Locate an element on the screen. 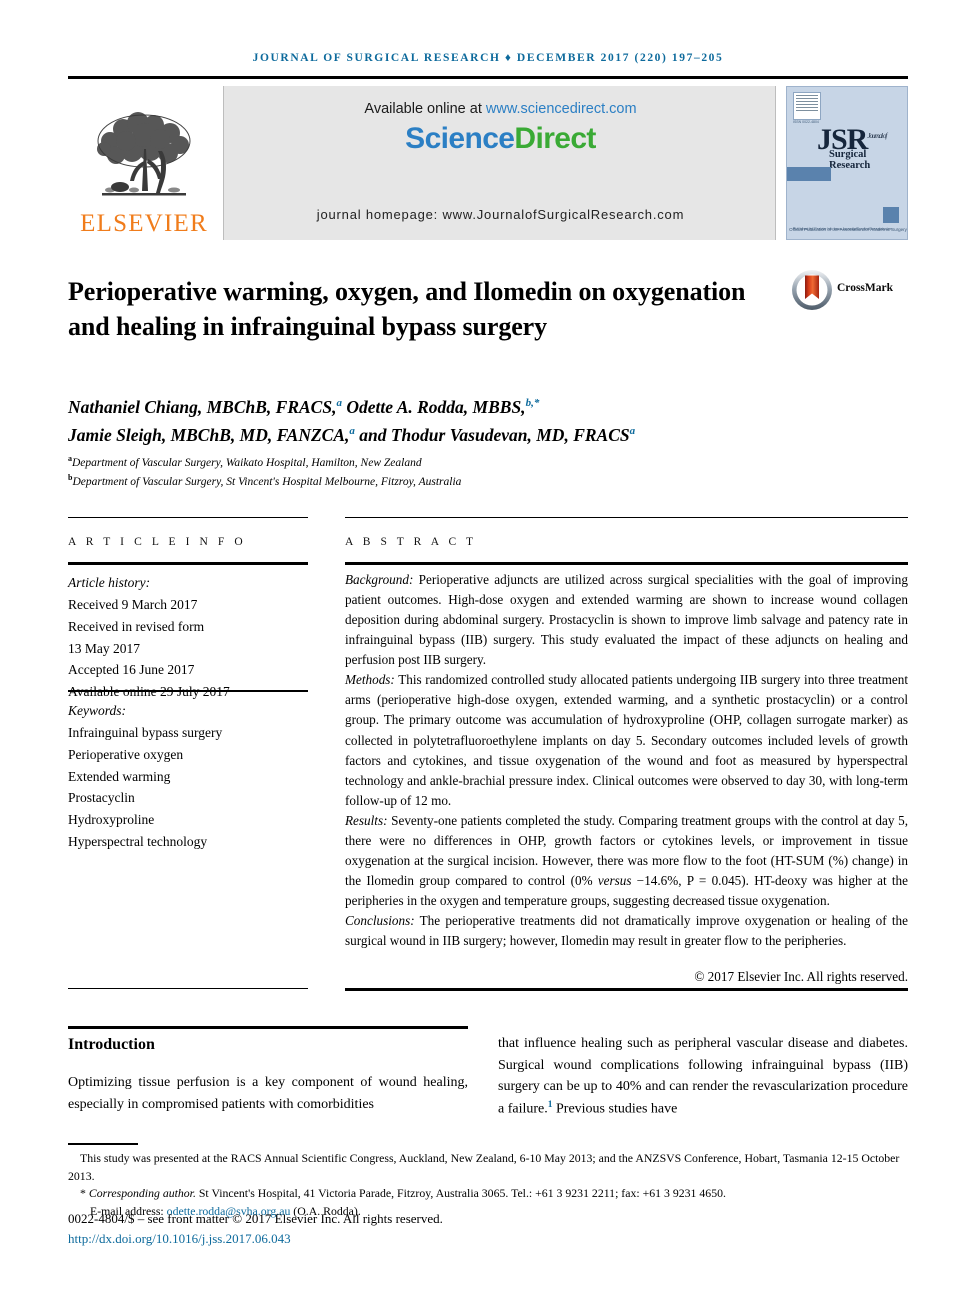 The width and height of the screenshot is (975, 1305). history-item: Received in revised form is located at coordinates (136, 626).